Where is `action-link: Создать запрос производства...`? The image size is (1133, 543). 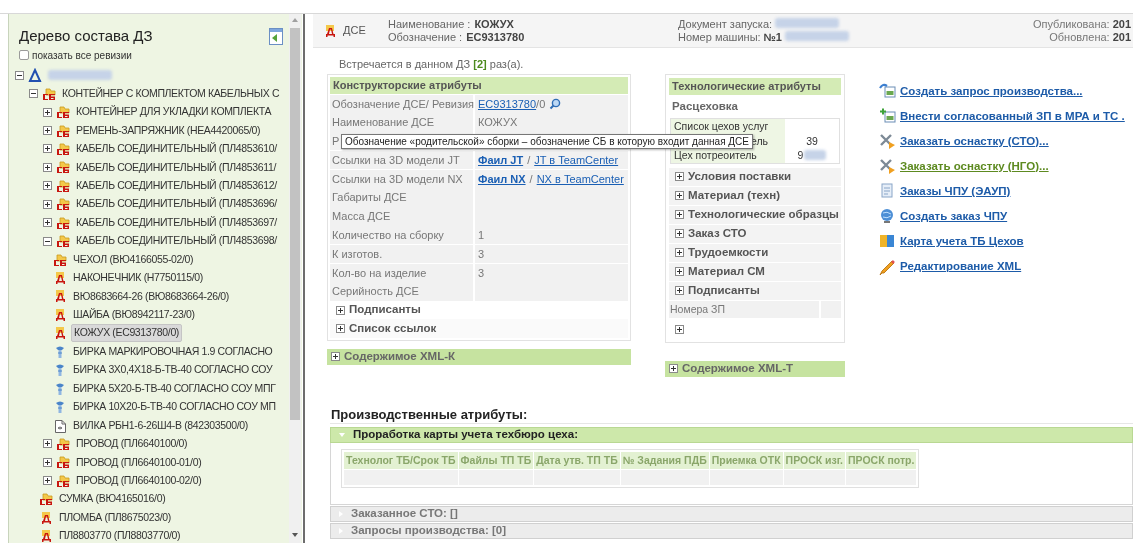
action-link: Создать запрос производства... is located at coordinates (991, 91).